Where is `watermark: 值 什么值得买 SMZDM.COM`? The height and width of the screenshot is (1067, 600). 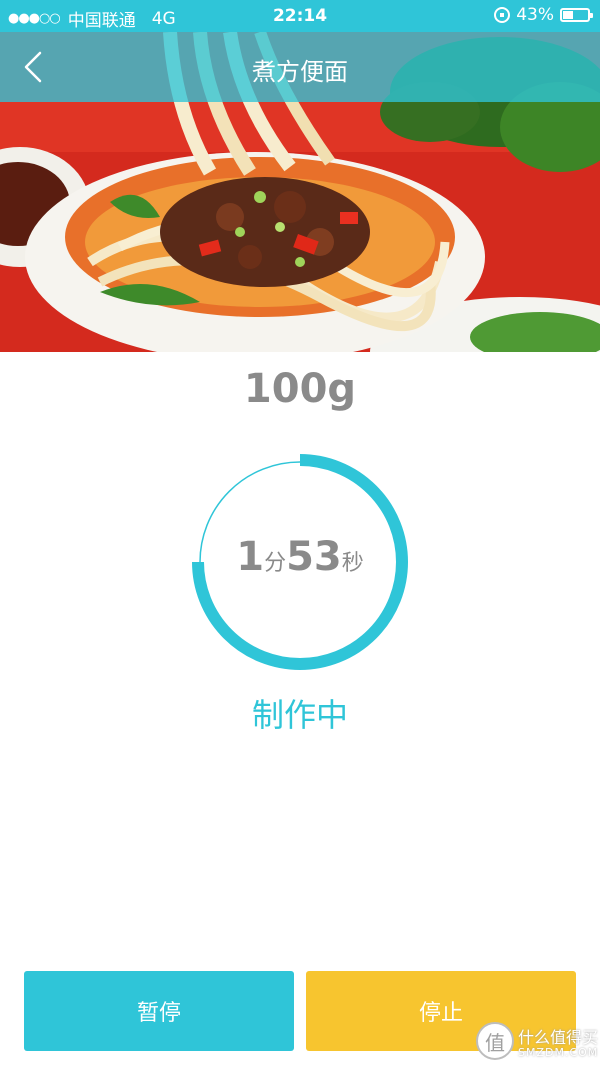
watermark: 值 什么值得买 SMZDM.COM is located at coordinates (536, 1042).